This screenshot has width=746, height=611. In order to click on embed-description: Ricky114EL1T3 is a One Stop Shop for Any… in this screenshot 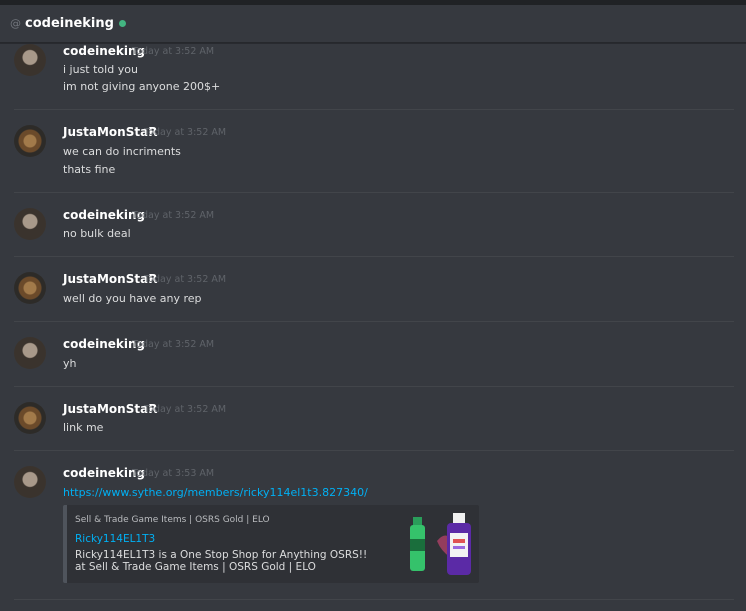, I will do `click(221, 561)`.